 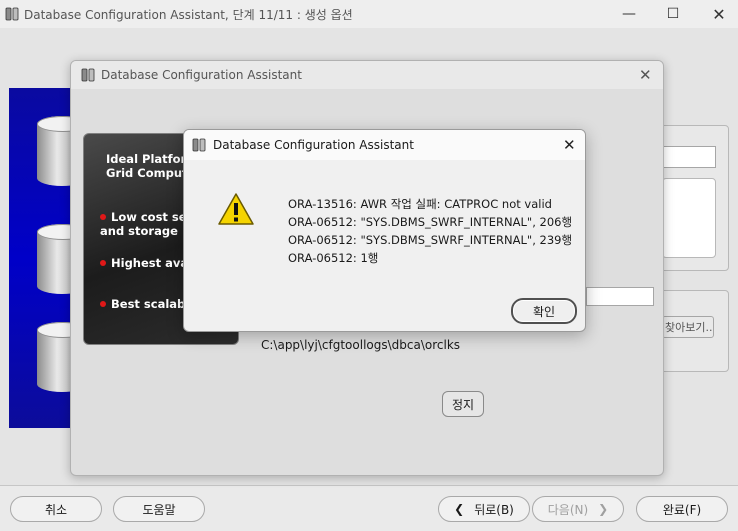 What do you see at coordinates (56, 509) in the screenshot?
I see `cancel-button: 취소` at bounding box center [56, 509].